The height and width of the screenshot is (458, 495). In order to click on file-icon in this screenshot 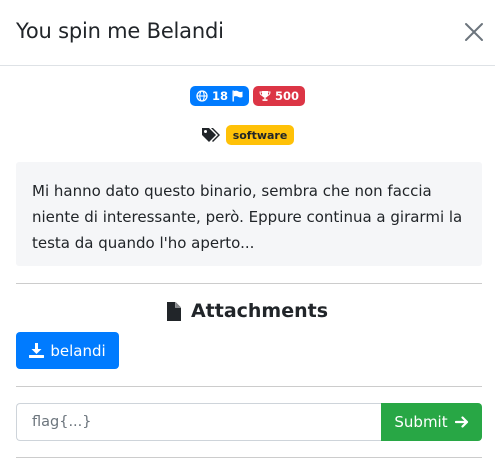, I will do `click(173, 311)`.